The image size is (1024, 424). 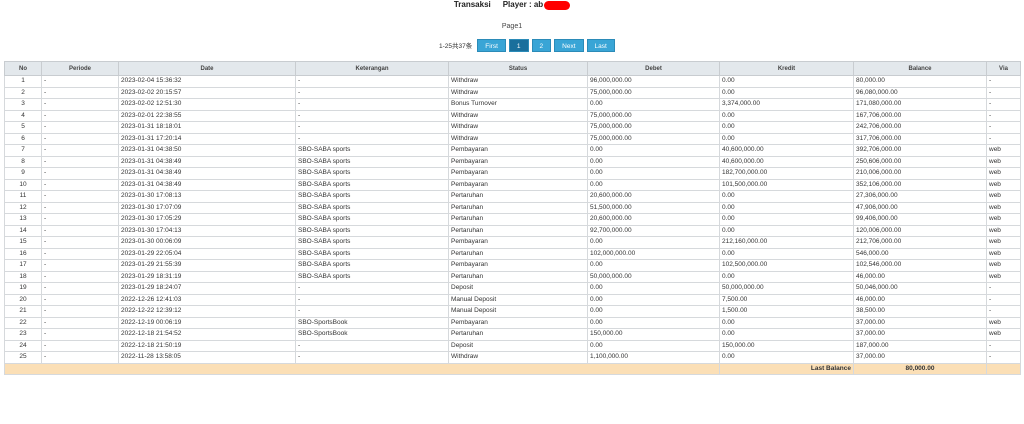 I want to click on cell-status: Withdraw, so click(x=518, y=115).